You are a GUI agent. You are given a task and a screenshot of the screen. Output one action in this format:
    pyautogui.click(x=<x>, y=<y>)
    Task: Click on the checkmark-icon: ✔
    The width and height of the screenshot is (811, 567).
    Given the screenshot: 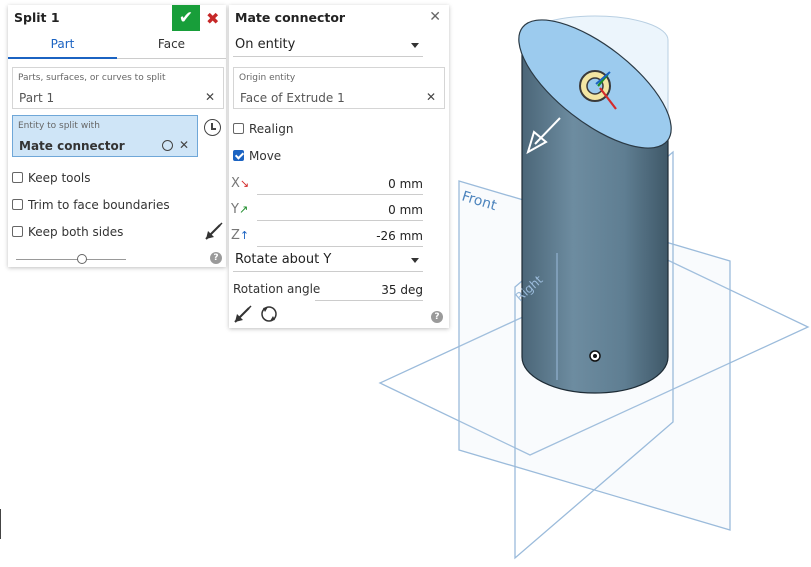 What is the action you would take?
    pyautogui.click(x=186, y=18)
    